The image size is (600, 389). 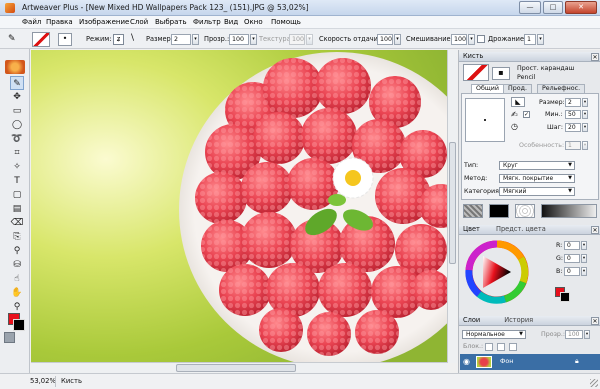 I want to click on crop-icon: ⌗, so click(x=17, y=153).